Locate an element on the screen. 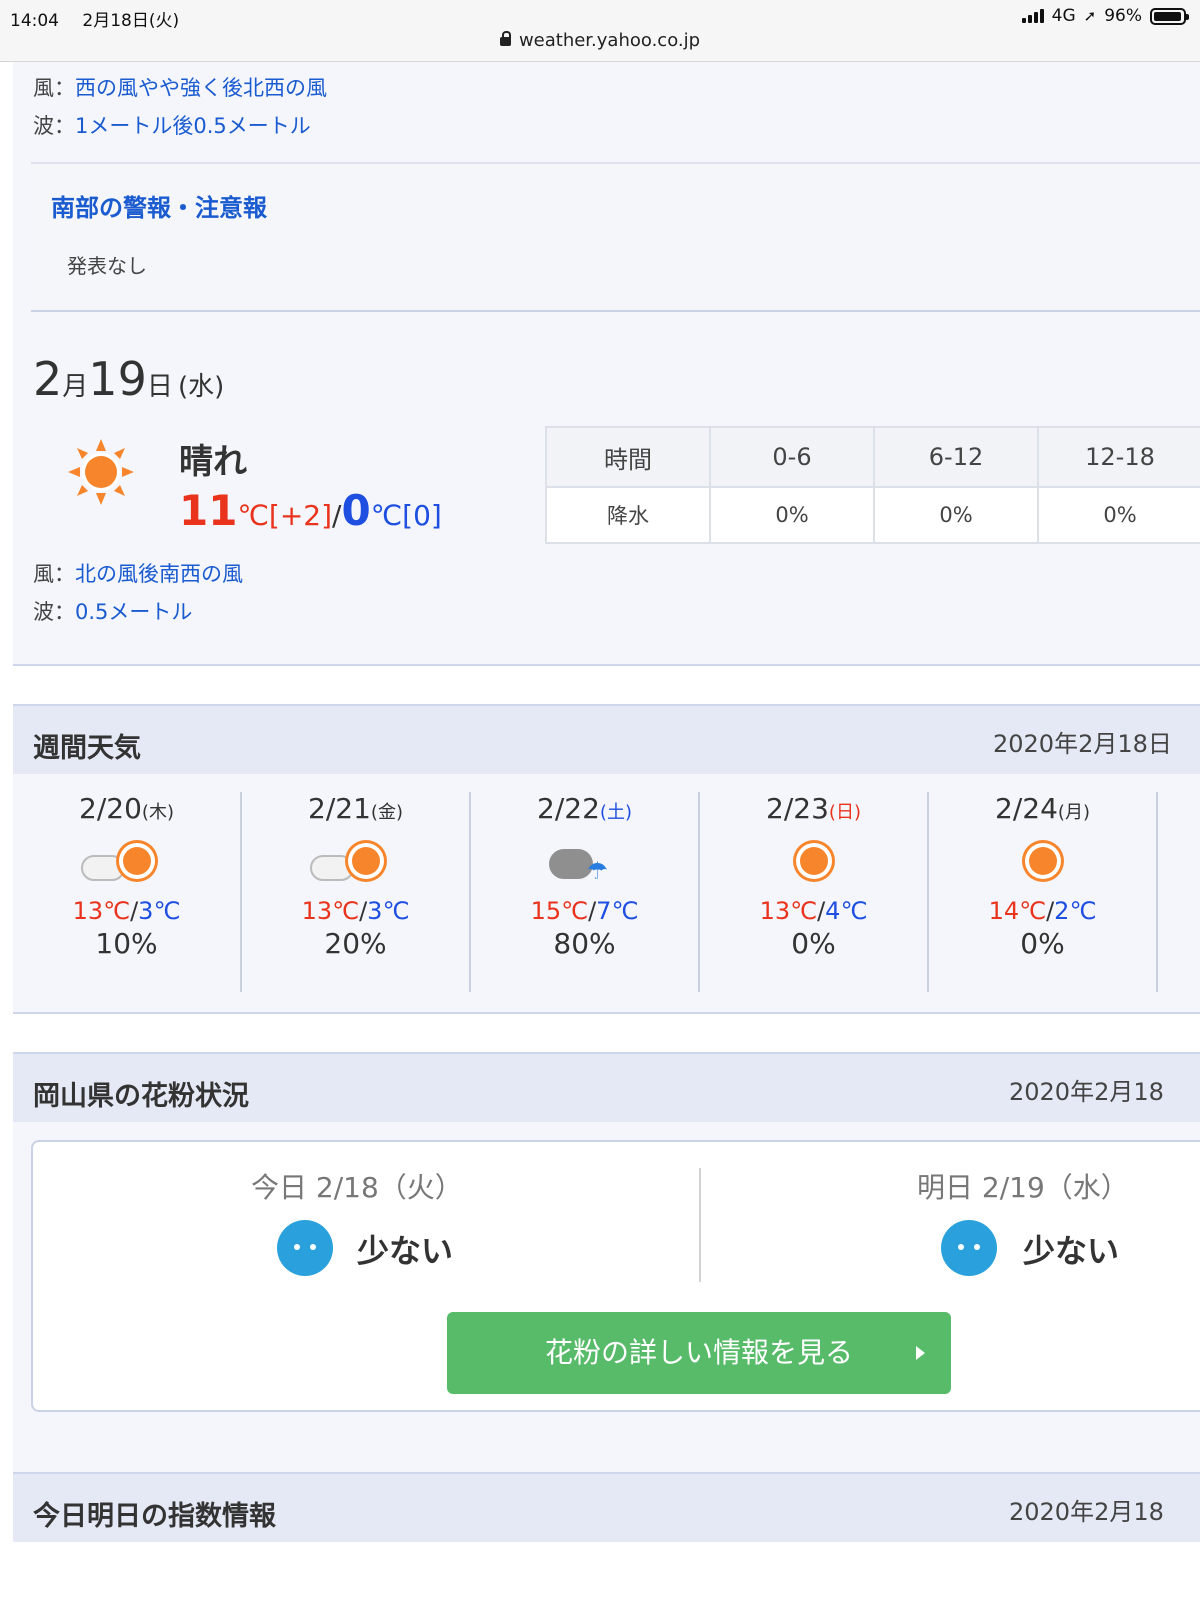 Image resolution: width=1200 pixels, height=1602 pixels. pollen-detail-label: 花粉の詳しい情報を見る is located at coordinates (698, 1352).